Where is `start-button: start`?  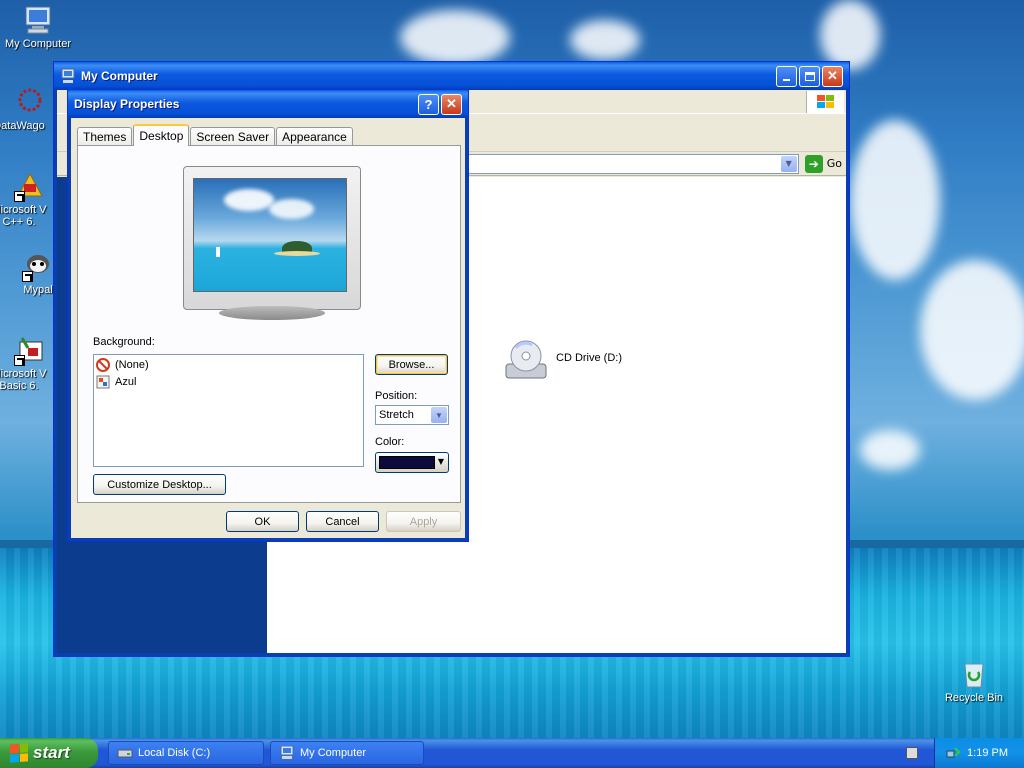
start-button: start is located at coordinates (49, 753).